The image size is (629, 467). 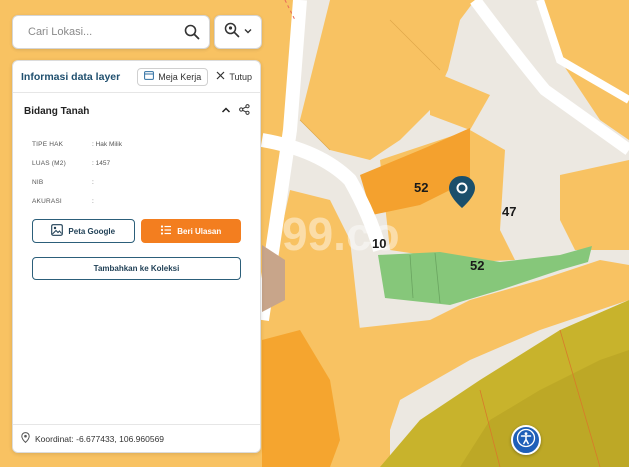 I want to click on panel-header: Informasi data layer Meja Kerja Tutup, so click(x=136, y=77).